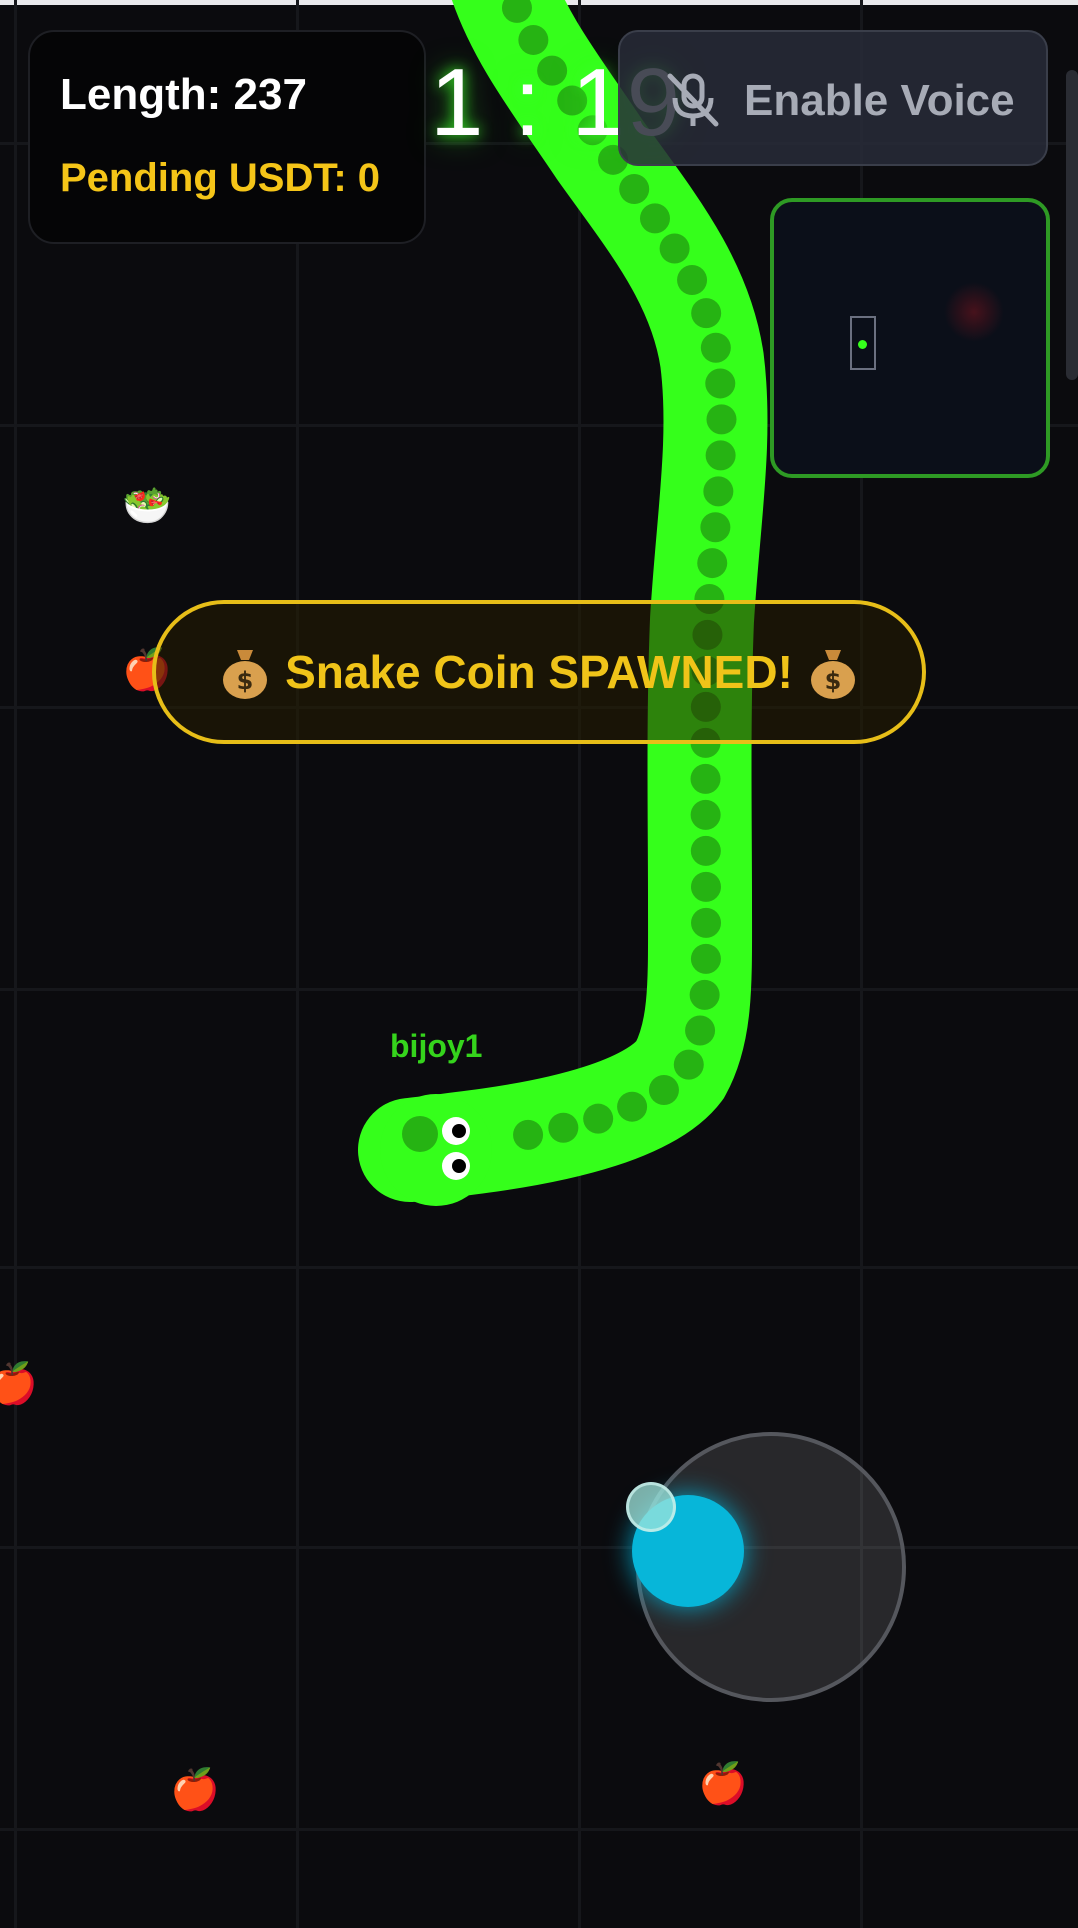 Image resolution: width=1078 pixels, height=1928 pixels. Describe the element at coordinates (220, 178) in the screenshot. I see `pending-usdt-counter: Pending USDT: 0` at that location.